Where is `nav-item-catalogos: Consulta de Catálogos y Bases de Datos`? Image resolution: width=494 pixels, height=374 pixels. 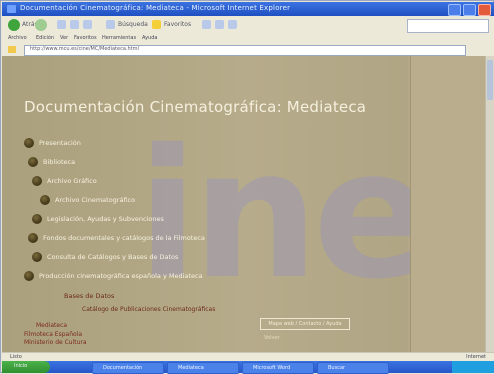 nav-item-catalogos: Consulta de Catálogos y Bases de Datos is located at coordinates (105, 257).